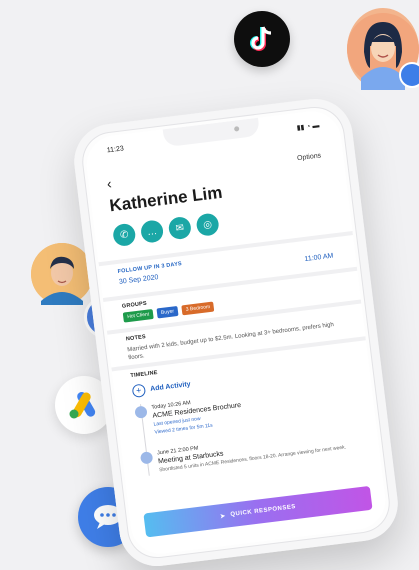 Image resolution: width=419 pixels, height=570 pixels. What do you see at coordinates (150, 268) in the screenshot?
I see `follow-up-label: FOLLOW UP IN 3 DAYS` at bounding box center [150, 268].